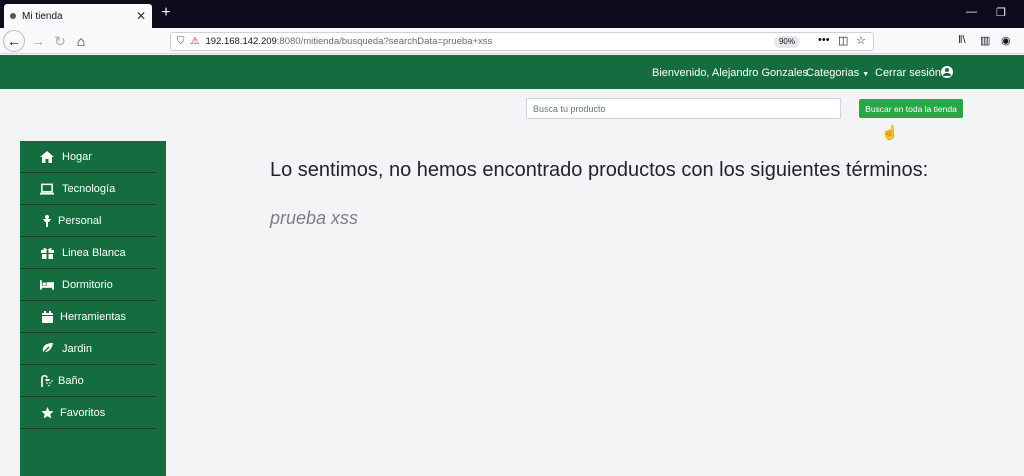  What do you see at coordinates (683, 108) in the screenshot?
I see `search-input` at bounding box center [683, 108].